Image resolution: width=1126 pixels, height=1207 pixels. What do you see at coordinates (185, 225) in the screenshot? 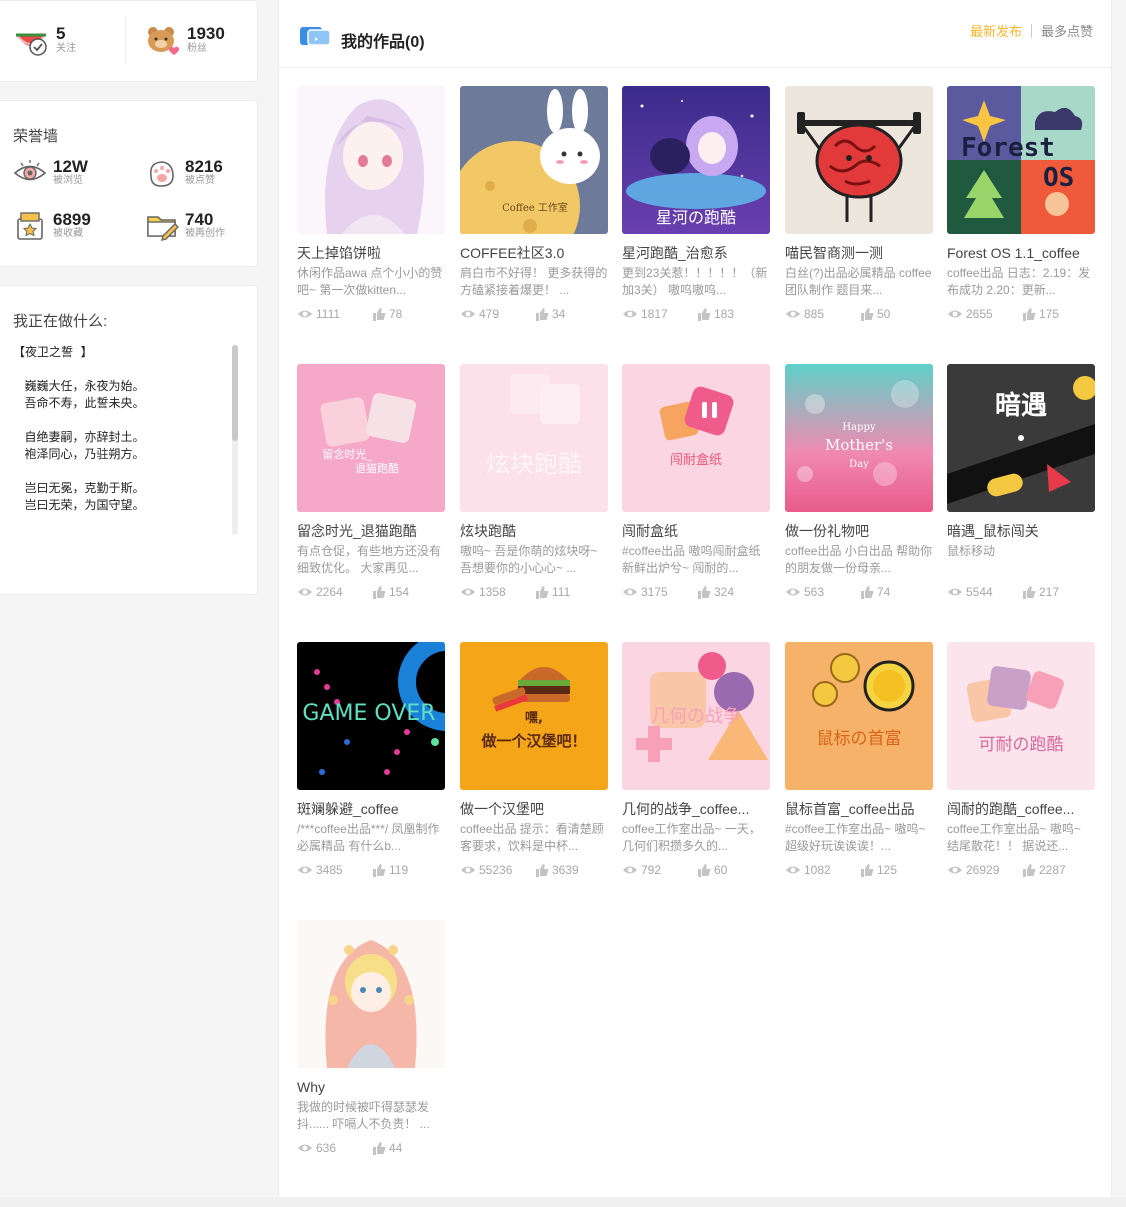
I see `remix-stat: 740 被再创作` at bounding box center [185, 225].